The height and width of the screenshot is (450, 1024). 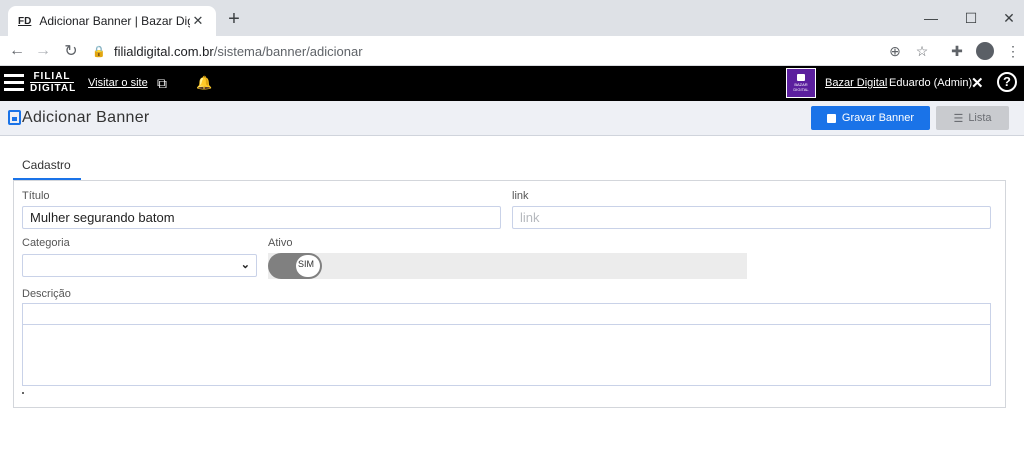 What do you see at coordinates (36, 196) in the screenshot?
I see `titulo-label: Título` at bounding box center [36, 196].